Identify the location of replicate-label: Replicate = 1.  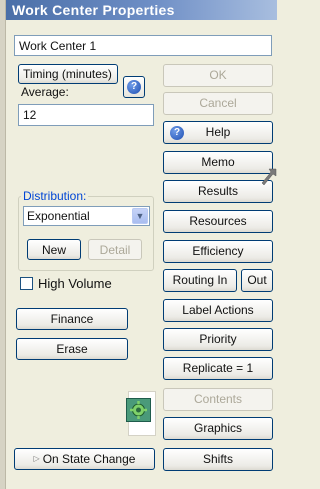
(218, 368).